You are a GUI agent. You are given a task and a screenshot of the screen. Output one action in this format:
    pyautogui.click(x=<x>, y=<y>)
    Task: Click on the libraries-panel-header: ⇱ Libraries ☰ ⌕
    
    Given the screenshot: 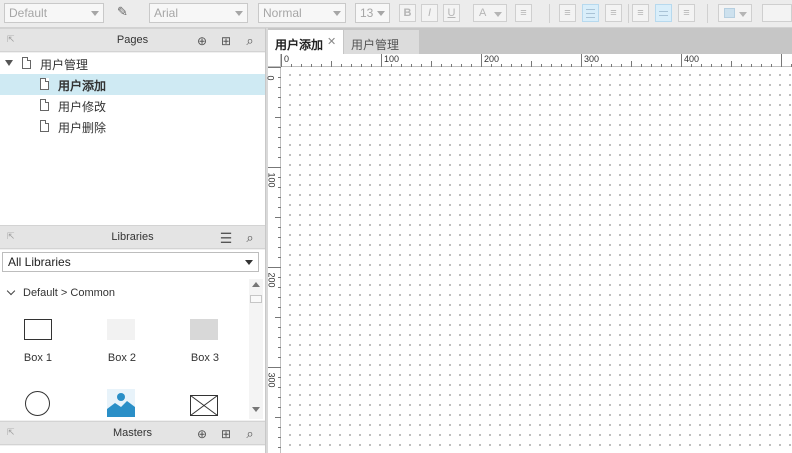 What is the action you would take?
    pyautogui.click(x=132, y=237)
    